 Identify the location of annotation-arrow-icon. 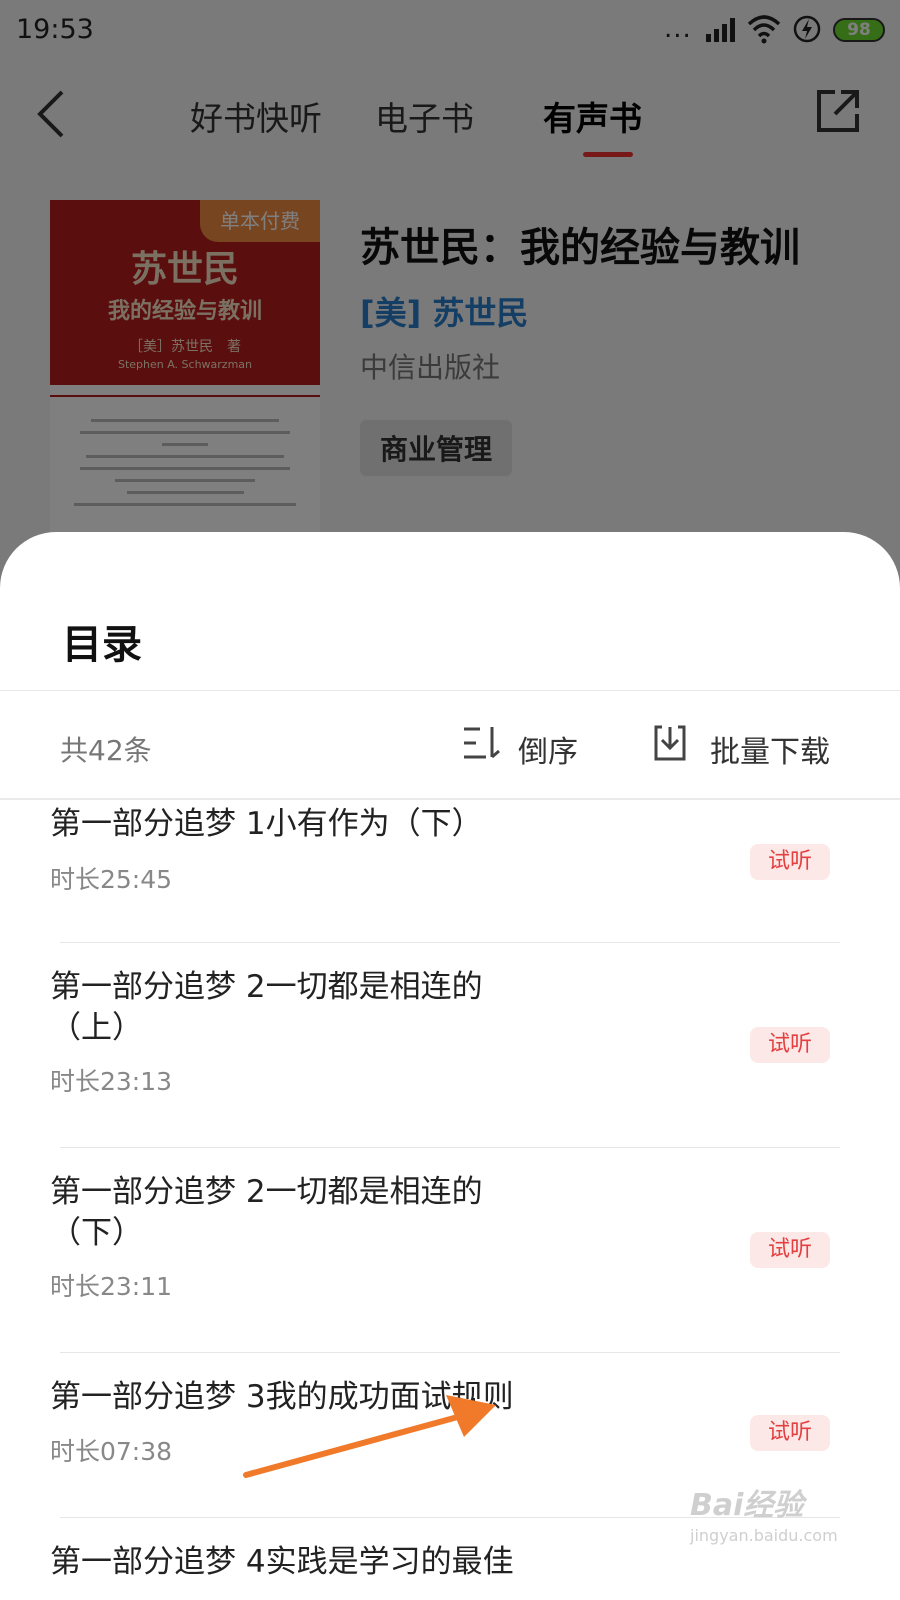
(369, 1436).